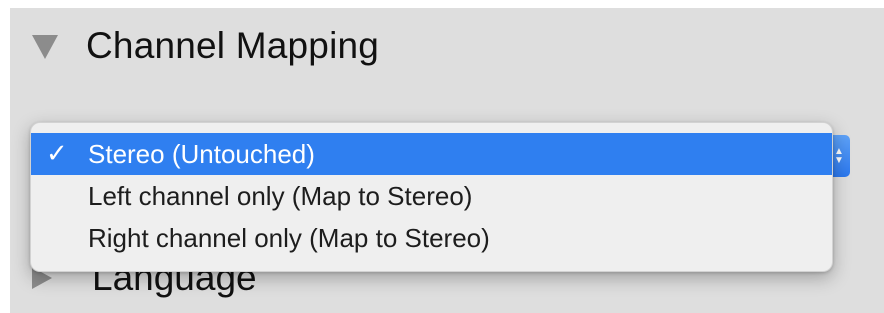 Image resolution: width=884 pixels, height=313 pixels. I want to click on menu-item-left-channel-only: Left channel only (Map to Stereo), so click(431, 196).